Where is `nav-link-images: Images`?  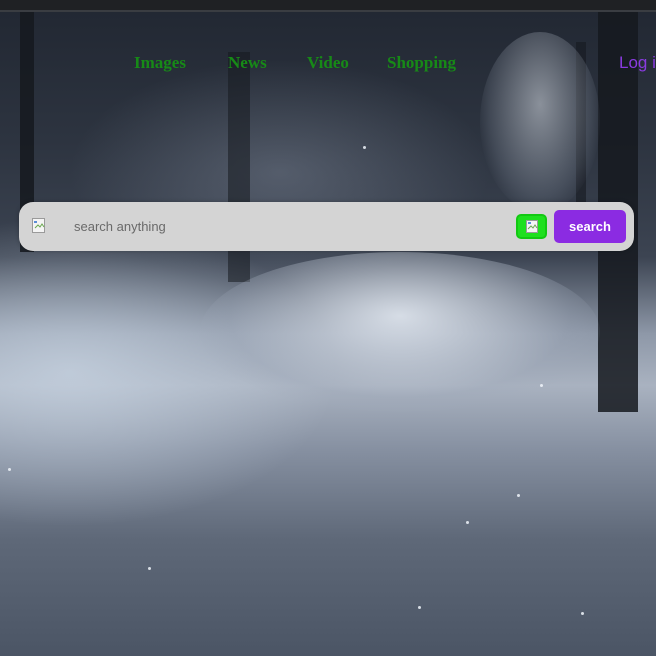
nav-link-images: Images is located at coordinates (160, 63).